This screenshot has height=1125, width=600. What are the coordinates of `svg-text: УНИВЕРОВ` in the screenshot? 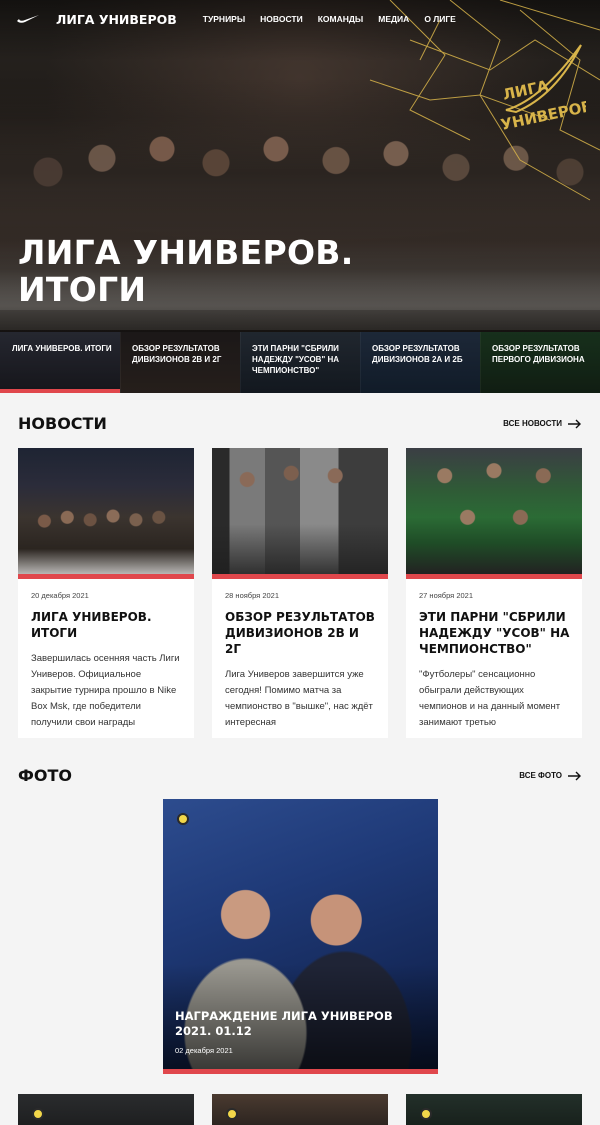 It's located at (542, 115).